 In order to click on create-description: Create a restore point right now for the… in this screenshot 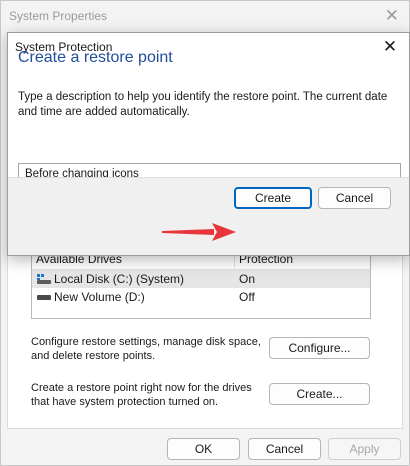, I will do `click(141, 395)`.